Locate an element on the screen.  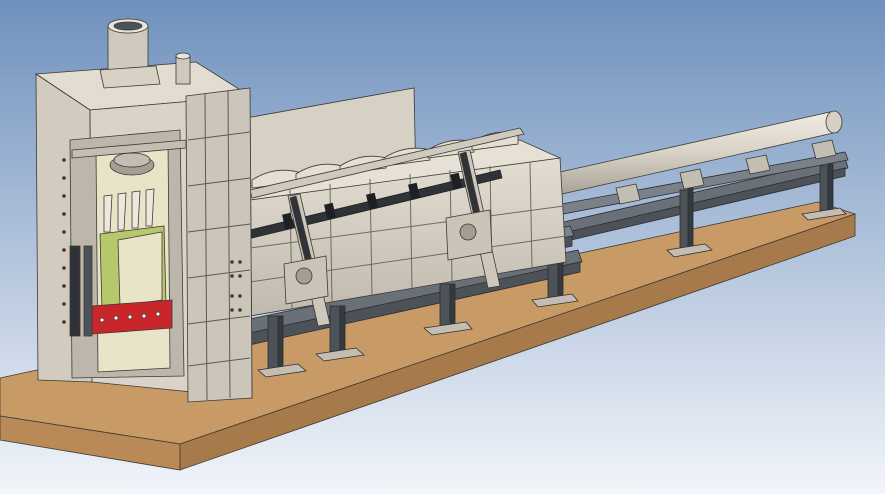
small-vent-pipe is located at coordinates (183, 68).